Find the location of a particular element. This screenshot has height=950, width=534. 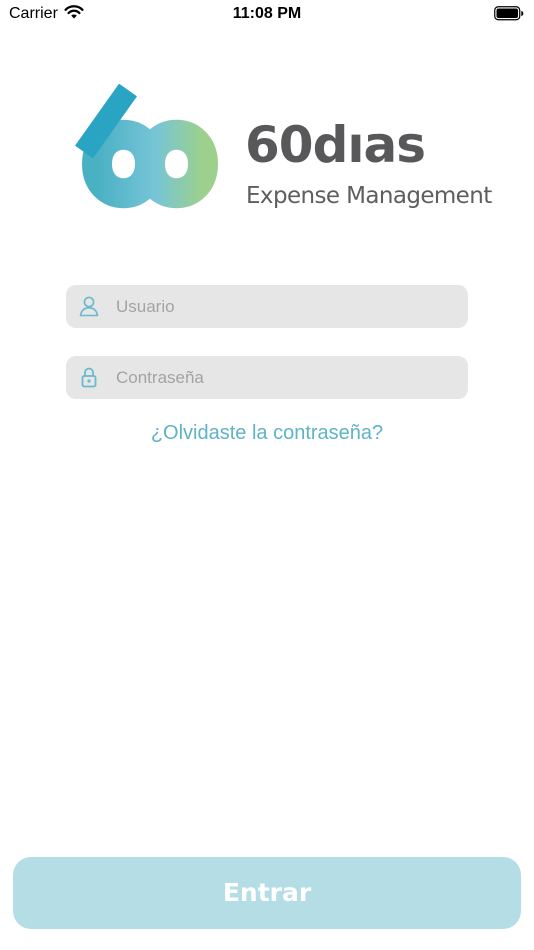

username-field is located at coordinates (267, 306).